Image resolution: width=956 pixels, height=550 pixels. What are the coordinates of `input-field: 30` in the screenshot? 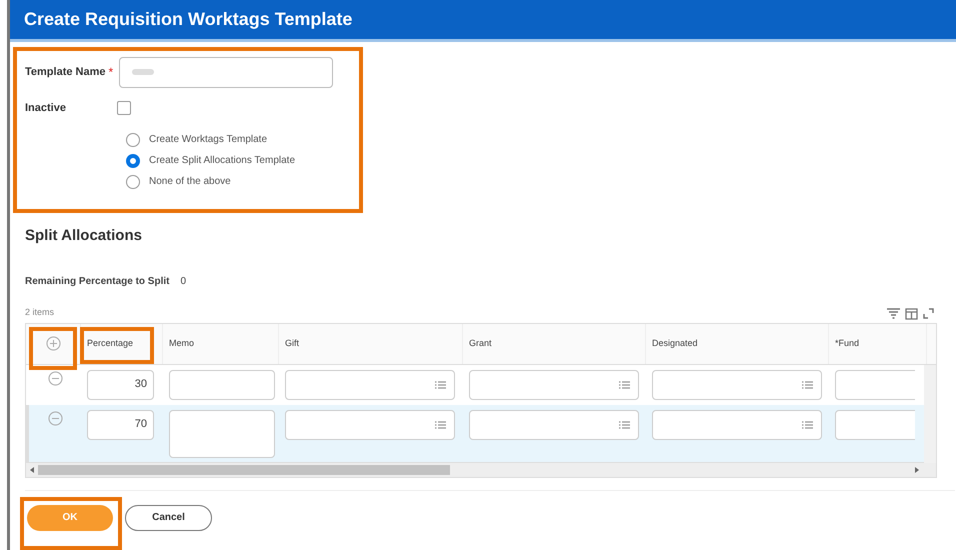 It's located at (120, 385).